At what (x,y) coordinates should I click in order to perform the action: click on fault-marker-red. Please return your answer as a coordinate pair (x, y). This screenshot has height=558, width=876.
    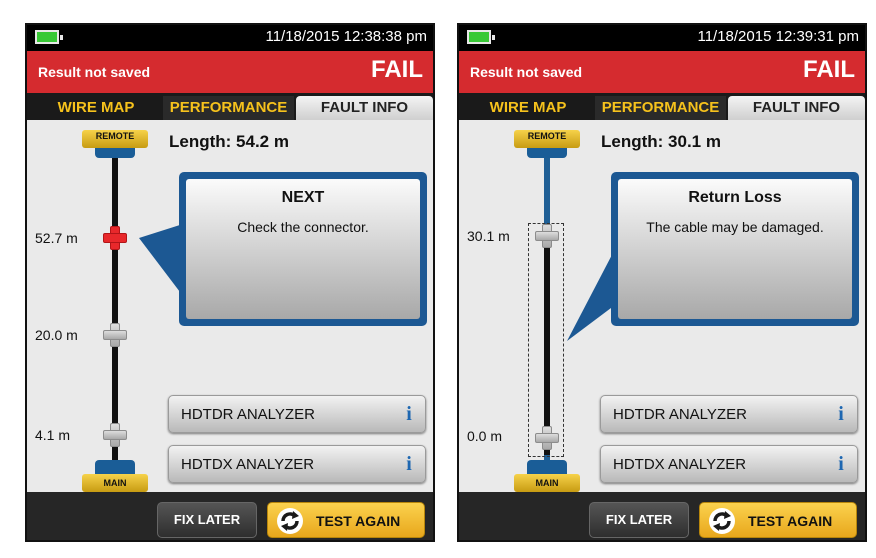
    Looking at the image, I should click on (115, 238).